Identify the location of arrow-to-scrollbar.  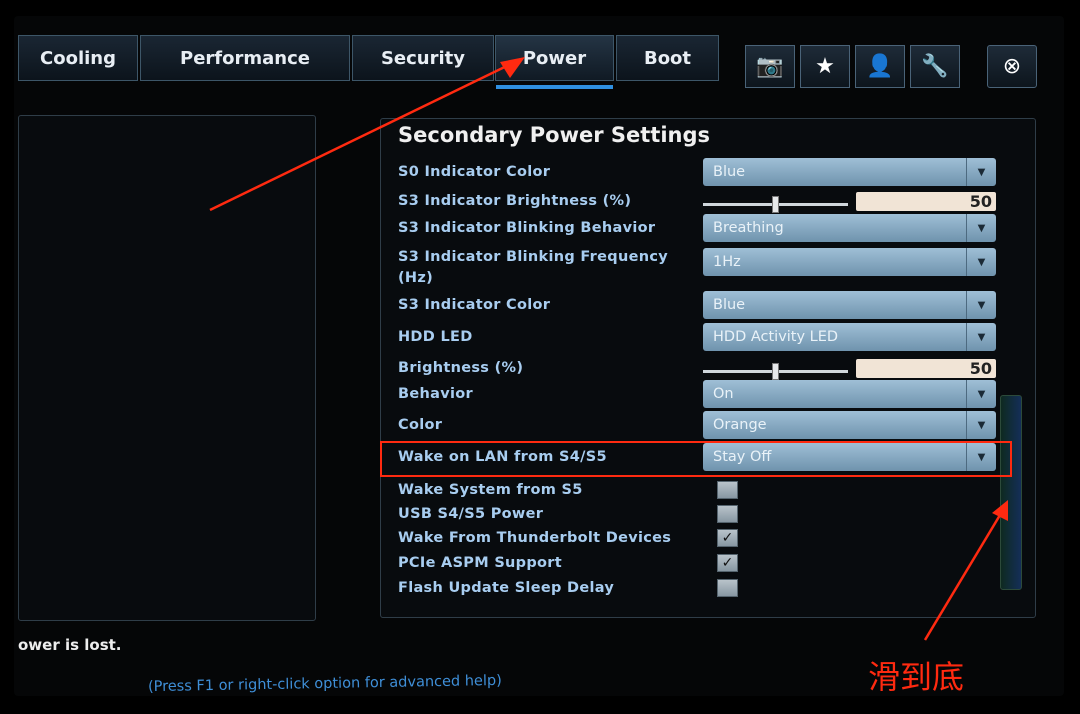
(964, 575).